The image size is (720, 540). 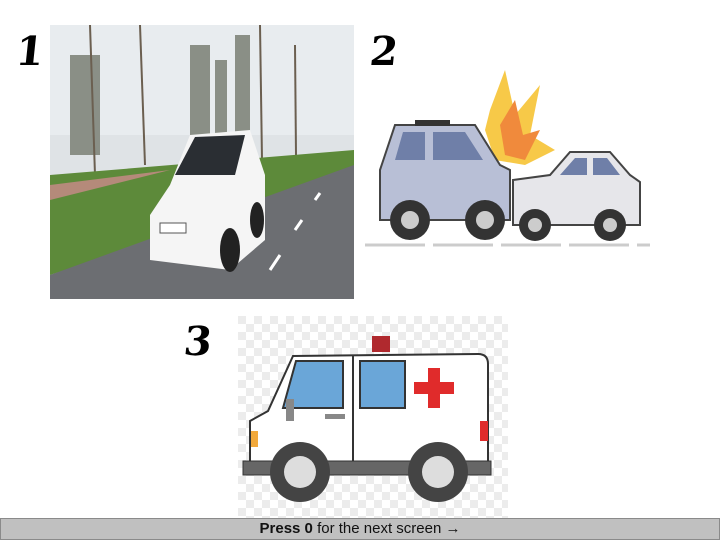 I want to click on label-1: 1, so click(x=30, y=51).